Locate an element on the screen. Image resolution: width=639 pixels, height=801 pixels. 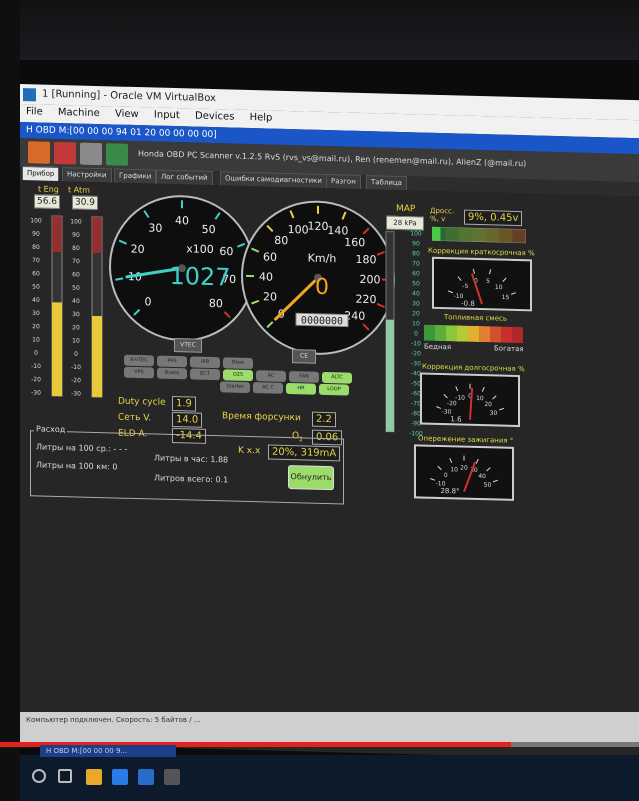
fuel-mix-lean: Бедная is located at coordinates (438, 347).